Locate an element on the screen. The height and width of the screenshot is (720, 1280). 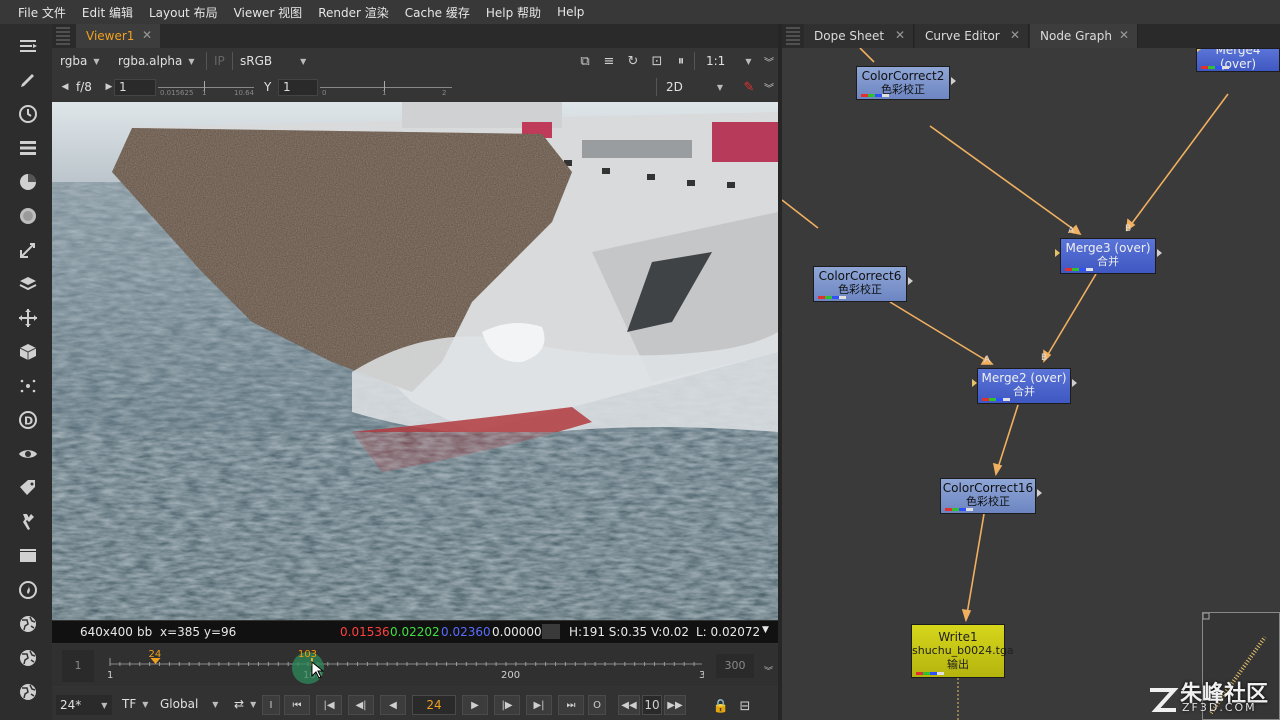
menu-viewer: Viewer 视图 is located at coordinates (268, 12).